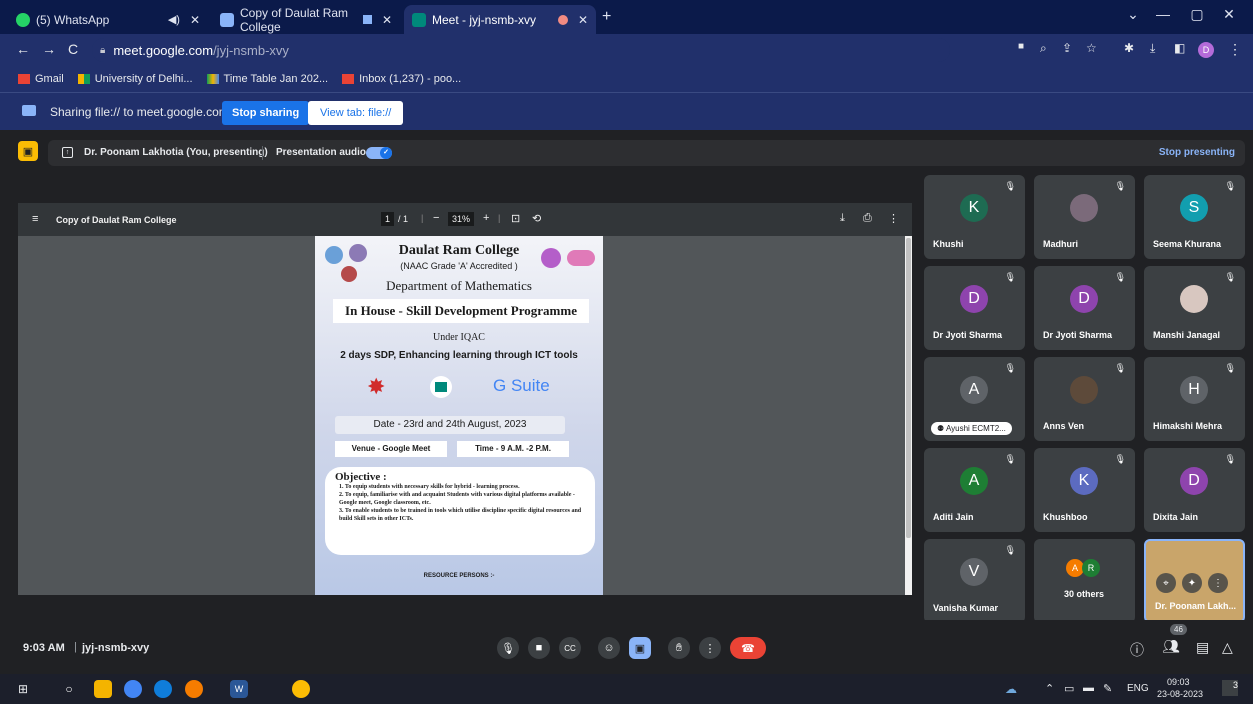  I want to click on chat-icon: ▤, so click(1202, 647).